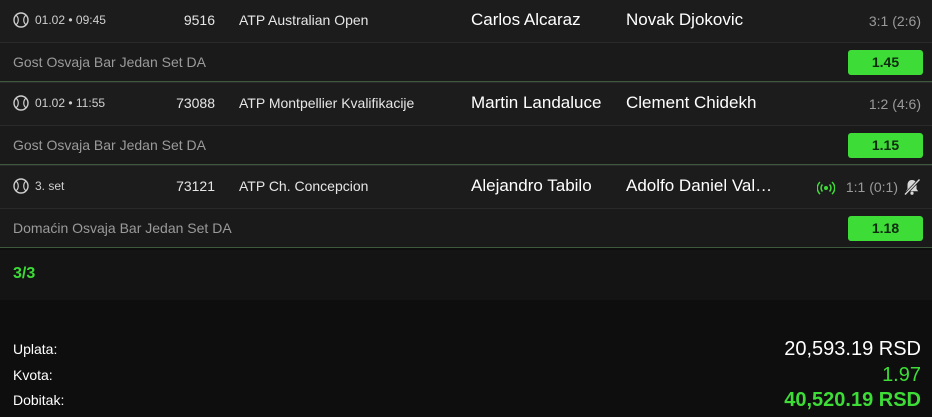 This screenshot has width=932, height=417. I want to click on bet-row: Gost Osvaja Bar Jedan Set DA 1.45, so click(466, 62).